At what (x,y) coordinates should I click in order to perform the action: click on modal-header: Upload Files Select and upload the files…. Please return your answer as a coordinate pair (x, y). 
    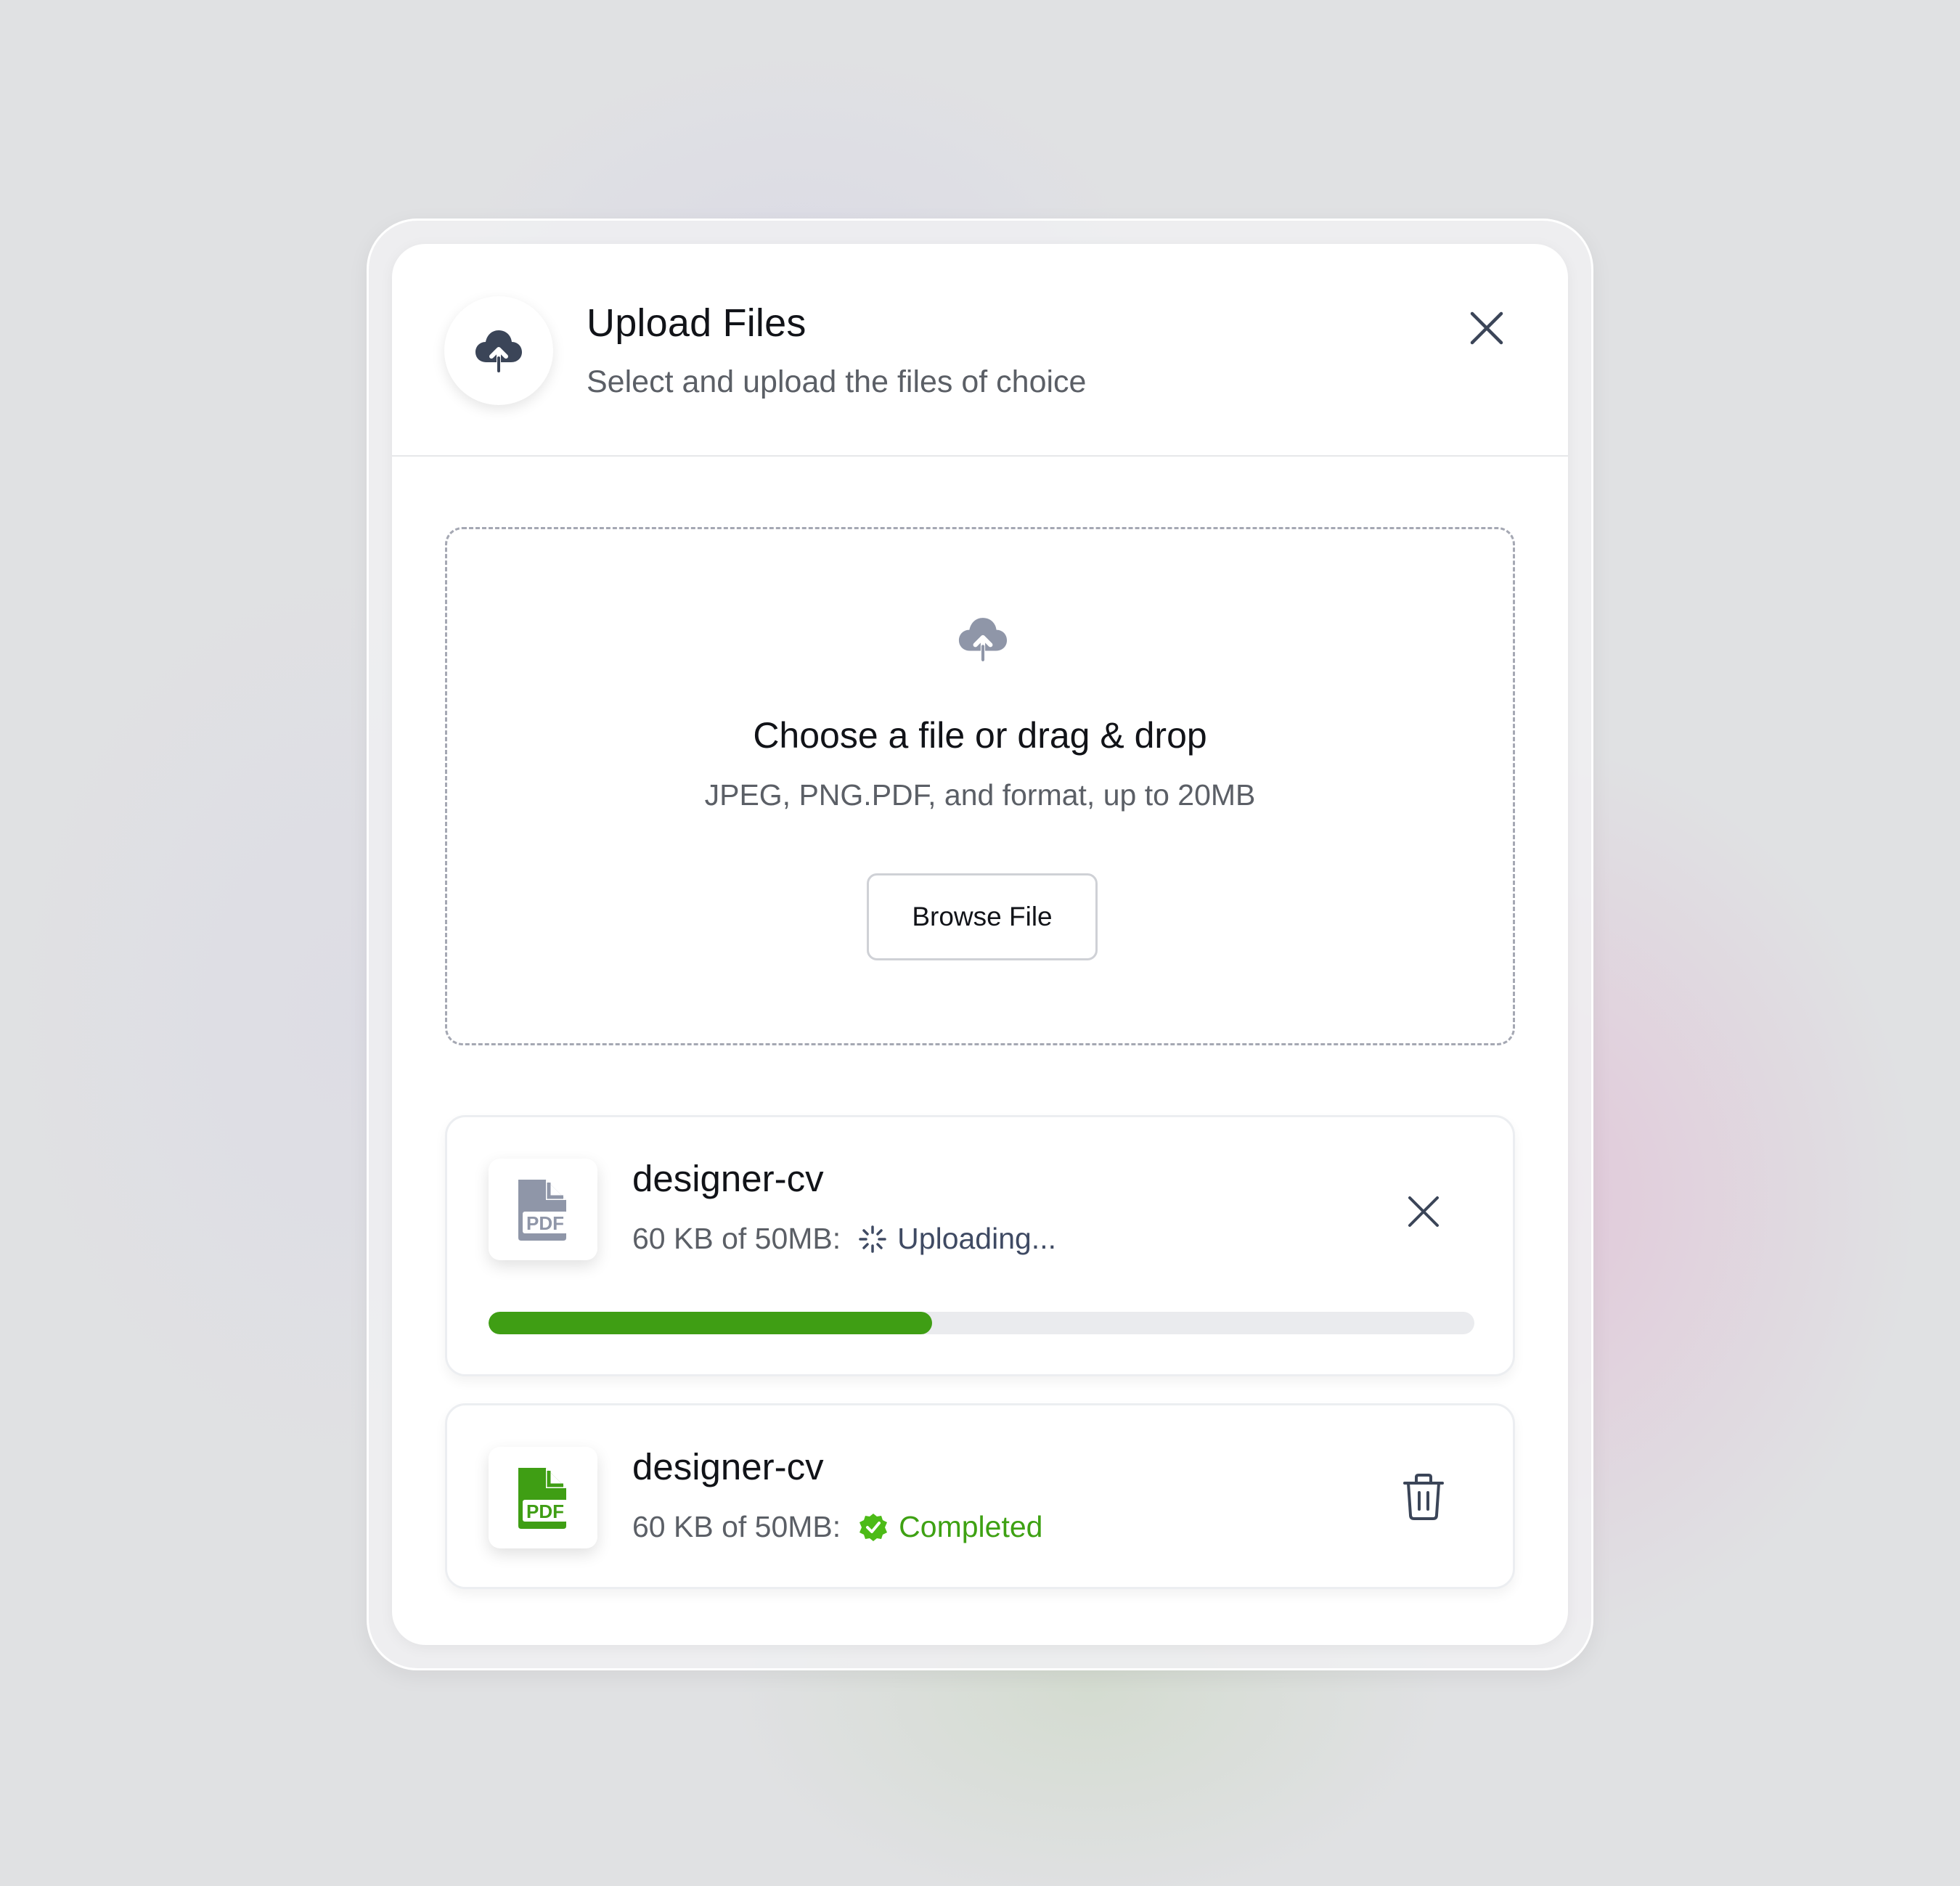
    Looking at the image, I should click on (980, 351).